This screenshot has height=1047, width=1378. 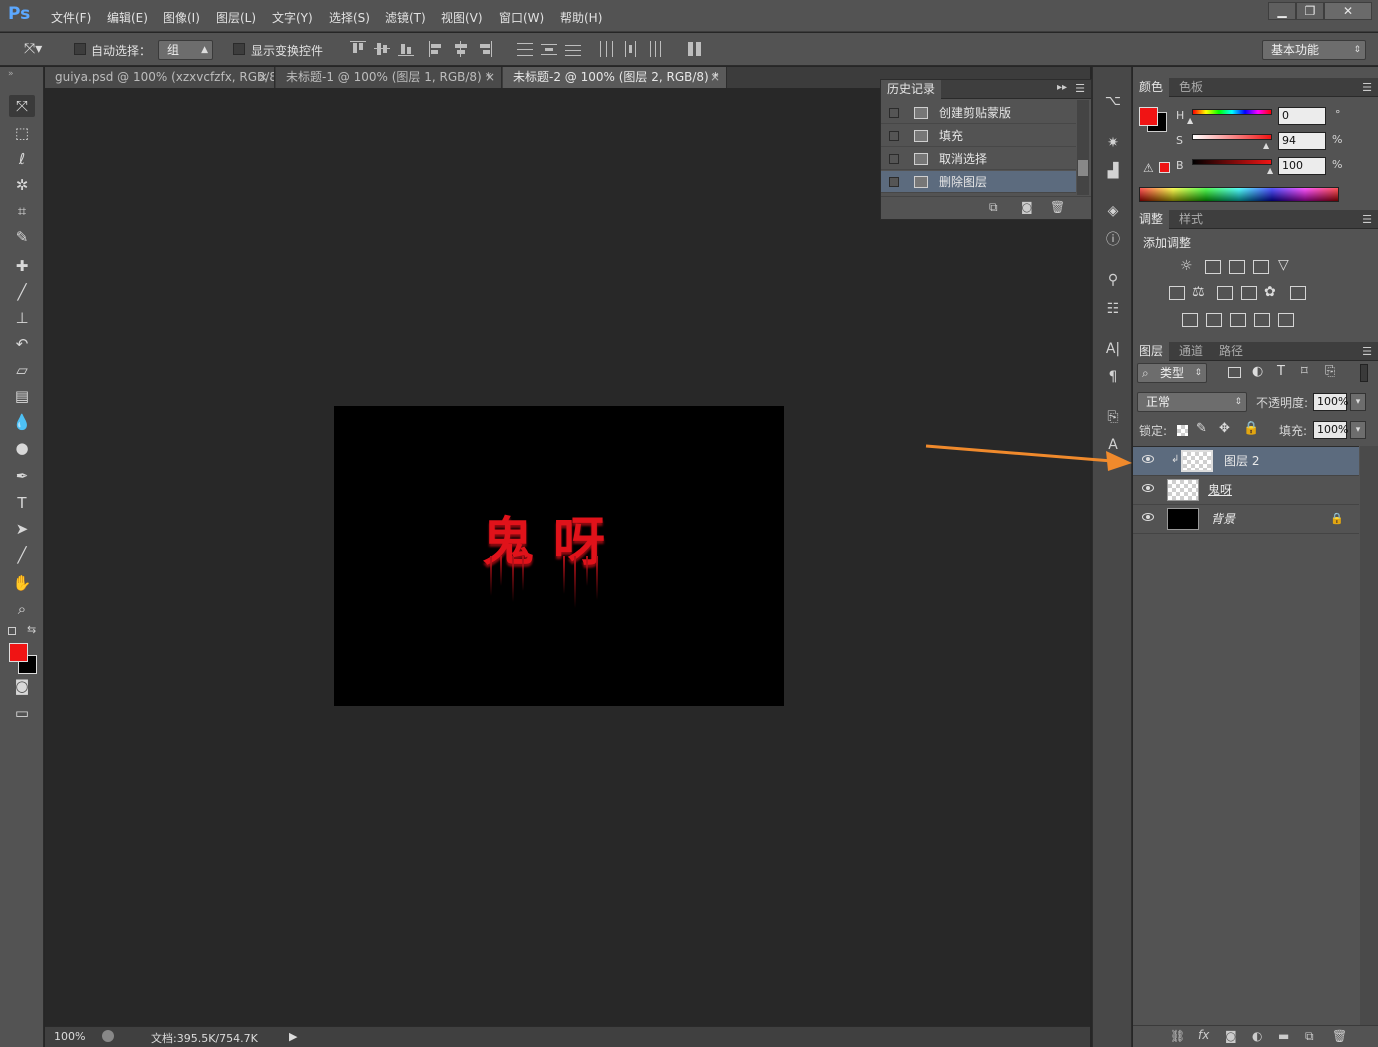 What do you see at coordinates (22, 318) in the screenshot?
I see `clone-stamp-tool-icon: ⊥` at bounding box center [22, 318].